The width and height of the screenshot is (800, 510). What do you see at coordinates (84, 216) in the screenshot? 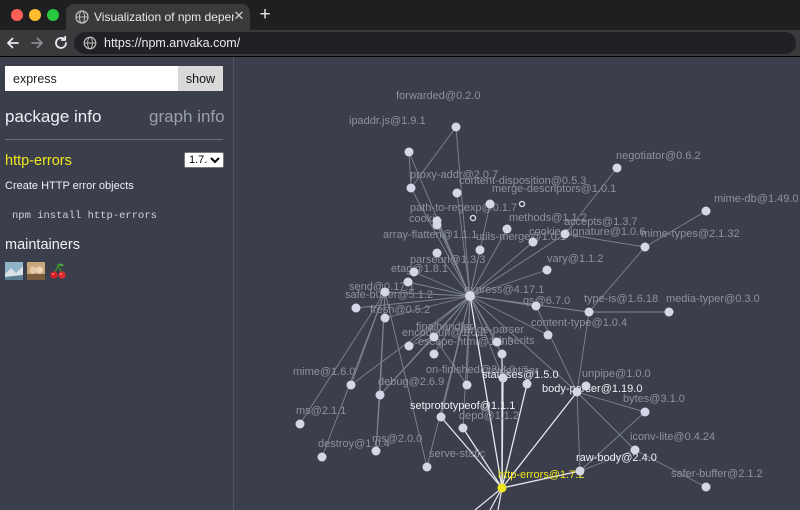
I see `install-command: npm install http-errors` at bounding box center [84, 216].